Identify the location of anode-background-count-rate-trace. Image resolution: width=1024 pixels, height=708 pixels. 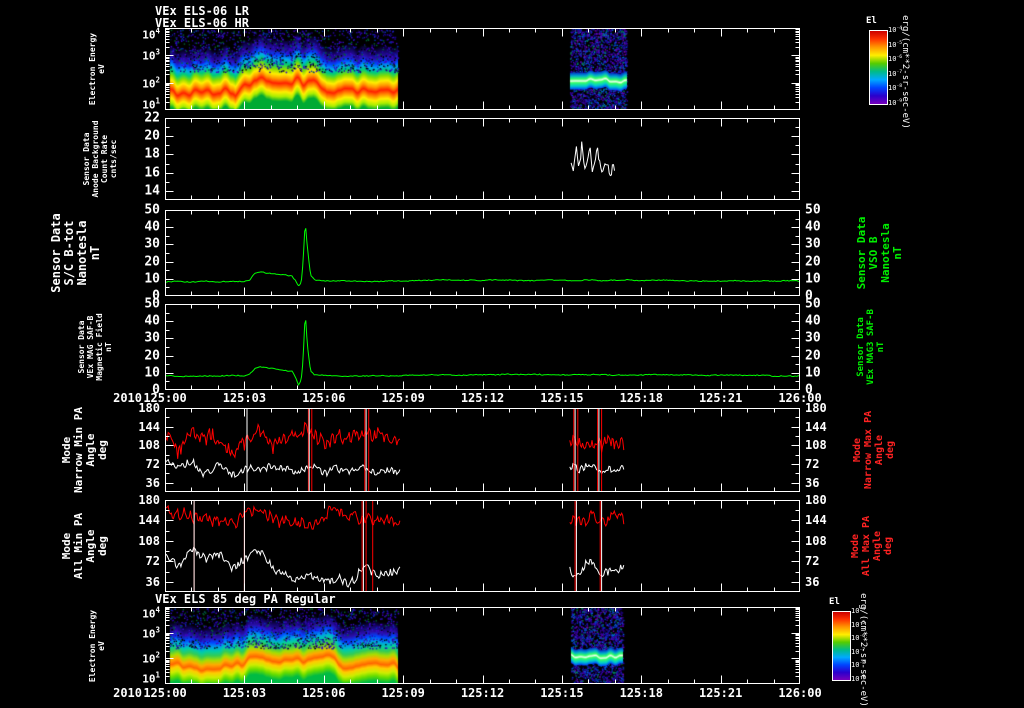
(592, 159).